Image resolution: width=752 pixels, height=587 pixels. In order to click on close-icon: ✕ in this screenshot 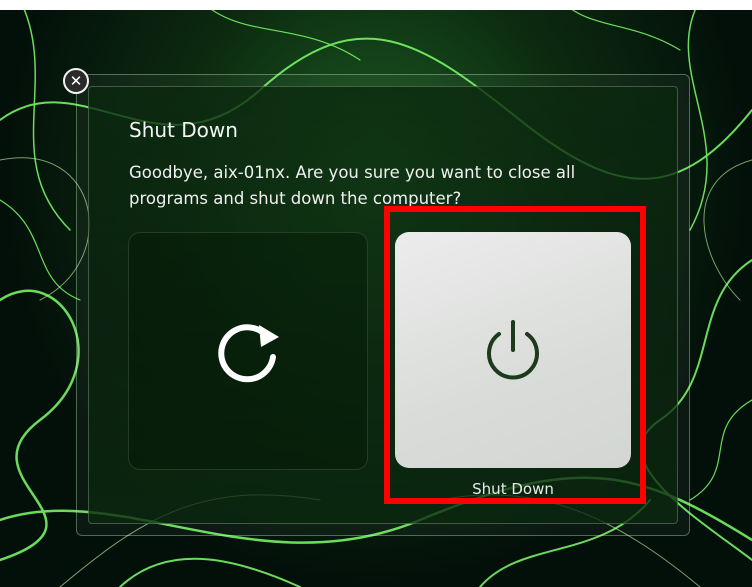, I will do `click(76, 80)`.